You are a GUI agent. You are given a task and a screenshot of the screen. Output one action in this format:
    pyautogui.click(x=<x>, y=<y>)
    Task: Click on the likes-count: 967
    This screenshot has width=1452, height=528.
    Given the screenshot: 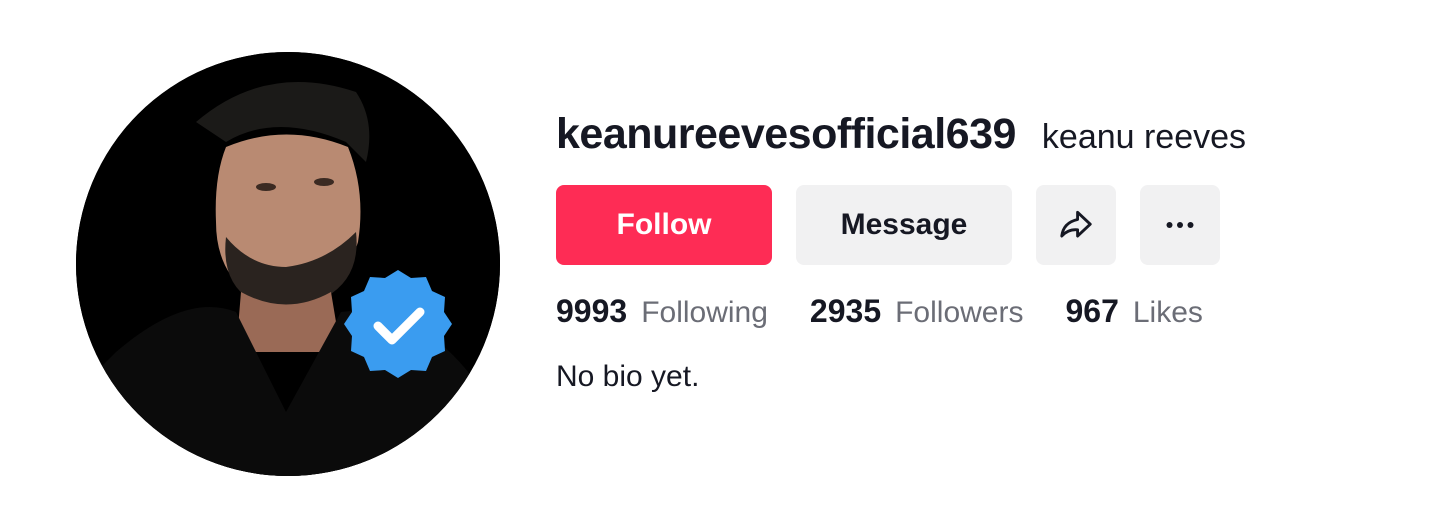 What is the action you would take?
    pyautogui.click(x=1092, y=311)
    